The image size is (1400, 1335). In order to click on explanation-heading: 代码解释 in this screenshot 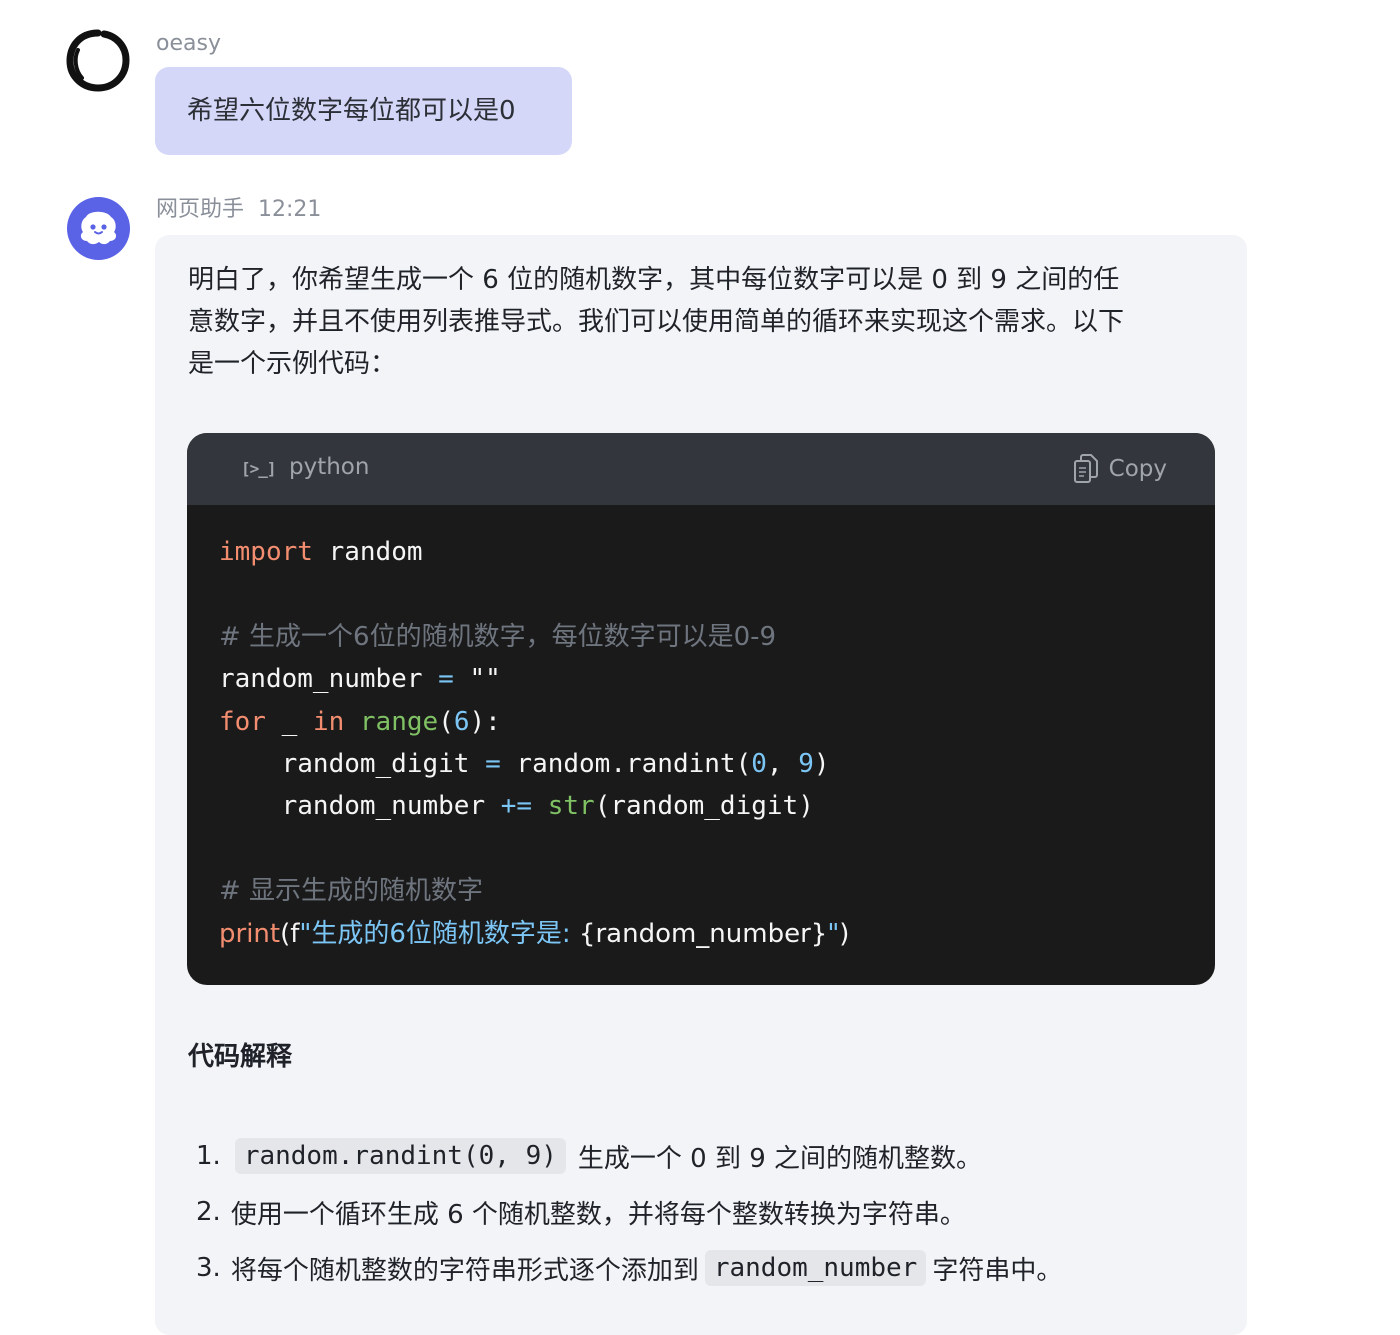, I will do `click(240, 1057)`.